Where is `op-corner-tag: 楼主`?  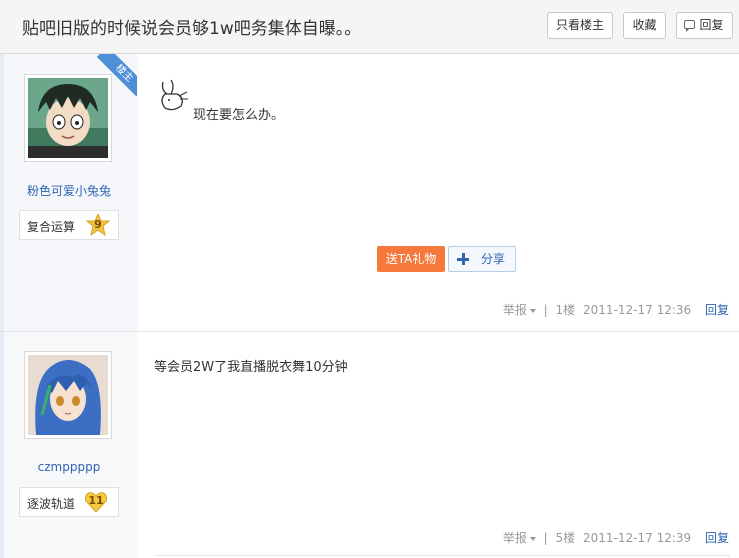
op-corner-tag: 楼主 is located at coordinates (116, 75).